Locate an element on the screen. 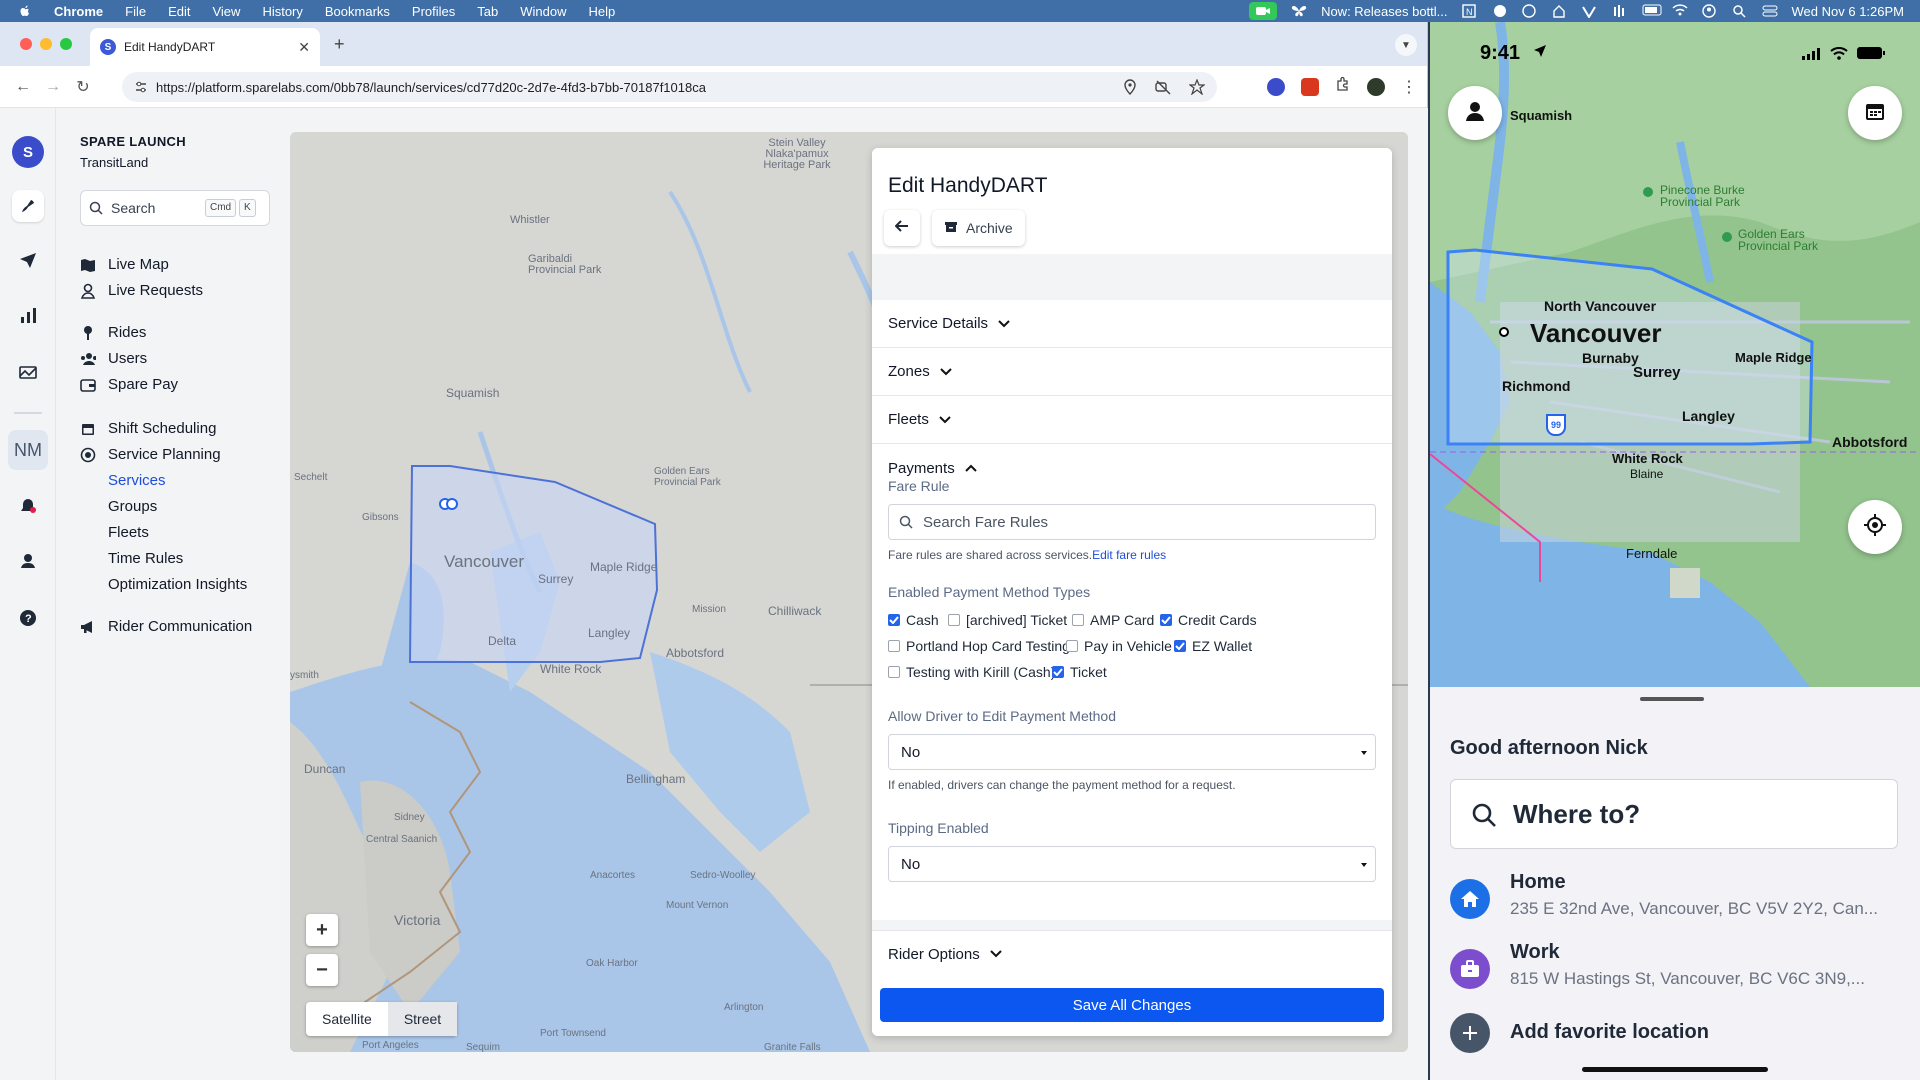  schedule-button is located at coordinates (1875, 113).